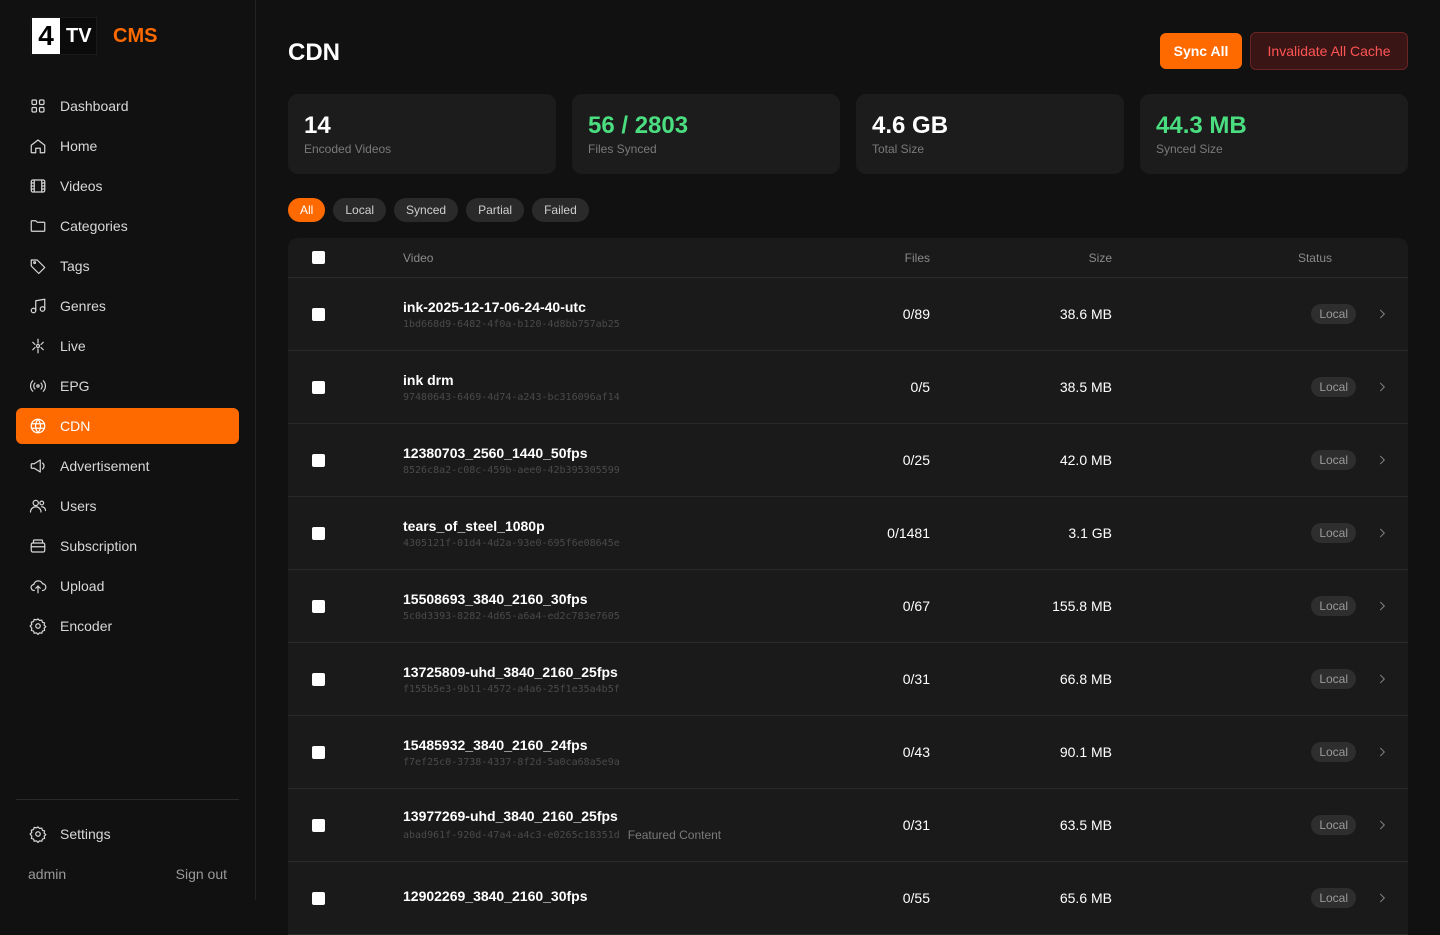 This screenshot has width=1440, height=935. I want to click on filter-chip-all: All, so click(307, 210).